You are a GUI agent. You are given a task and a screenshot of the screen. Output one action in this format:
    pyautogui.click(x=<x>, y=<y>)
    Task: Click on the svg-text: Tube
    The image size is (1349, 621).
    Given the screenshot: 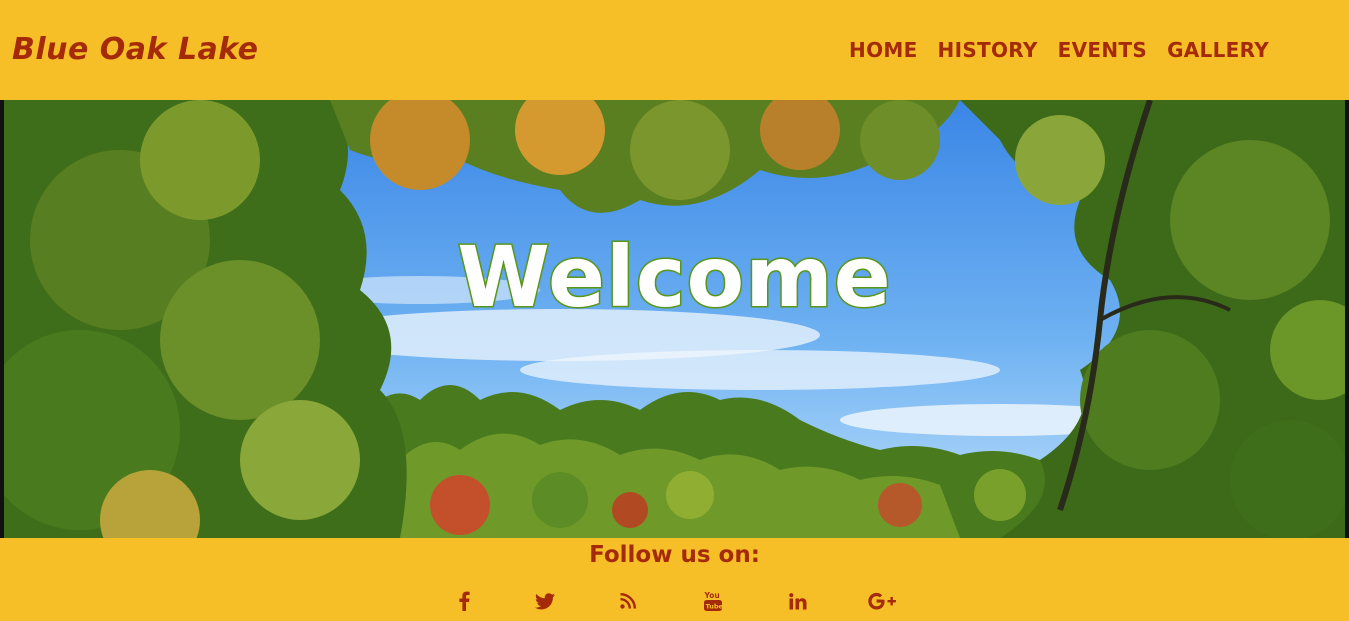 What is the action you would take?
    pyautogui.click(x=714, y=607)
    